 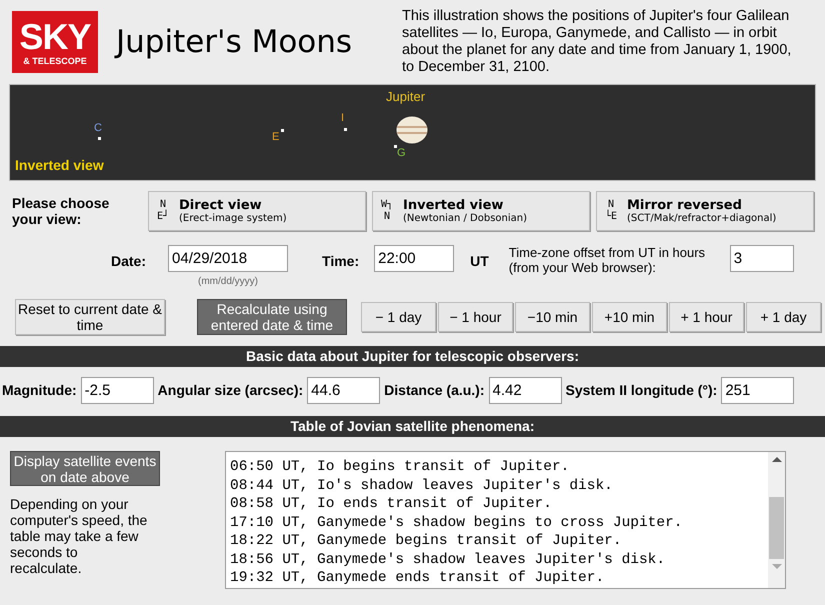 I want to click on scroll-up-icon, so click(x=777, y=459).